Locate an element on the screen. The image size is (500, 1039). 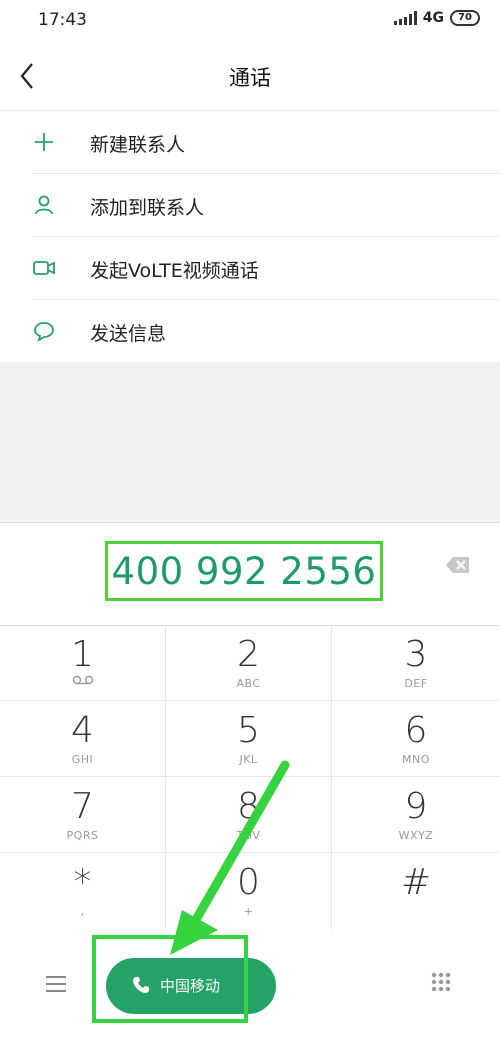
key-letters: DEF is located at coordinates (416, 683).